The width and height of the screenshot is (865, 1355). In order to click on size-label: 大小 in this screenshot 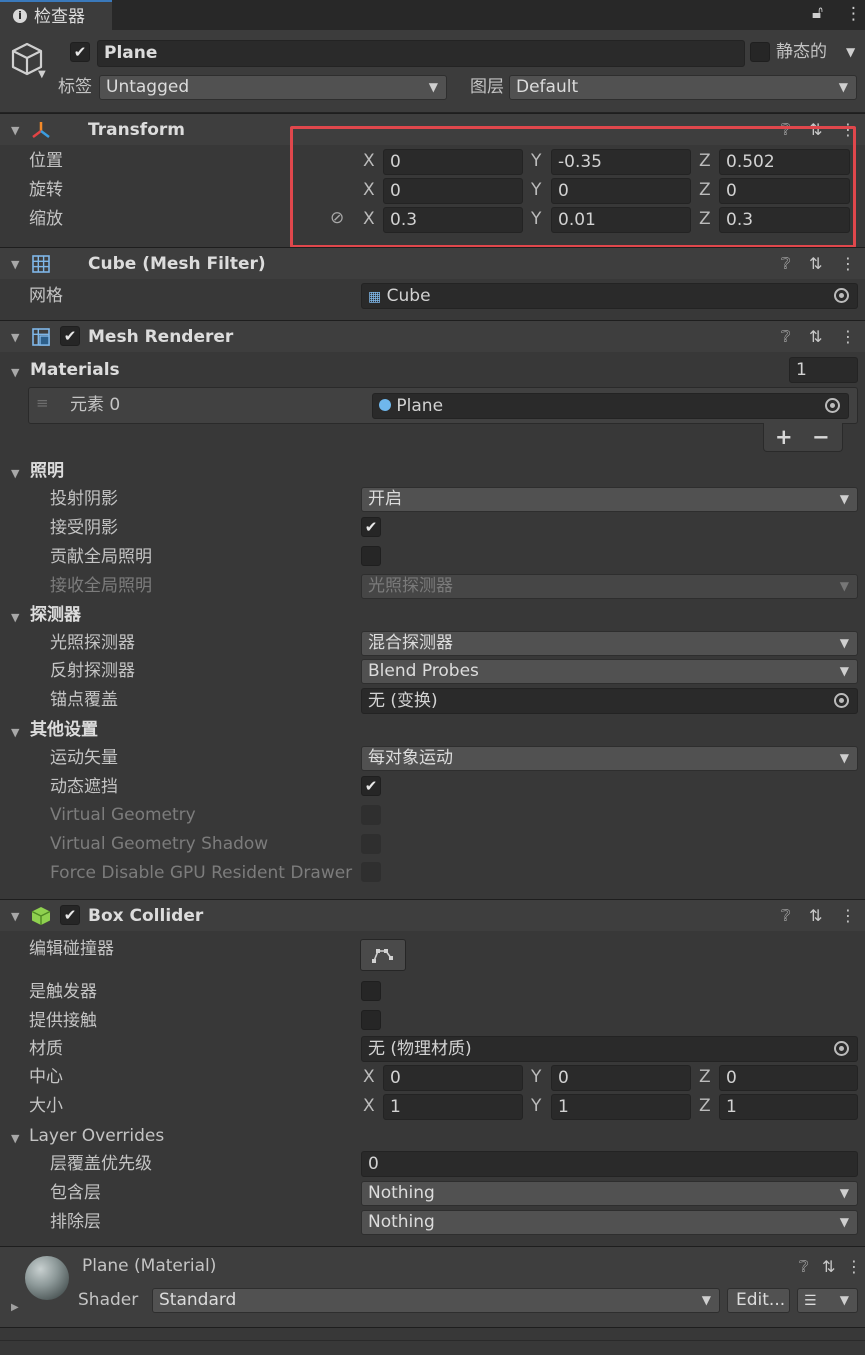, I will do `click(46, 1106)`.